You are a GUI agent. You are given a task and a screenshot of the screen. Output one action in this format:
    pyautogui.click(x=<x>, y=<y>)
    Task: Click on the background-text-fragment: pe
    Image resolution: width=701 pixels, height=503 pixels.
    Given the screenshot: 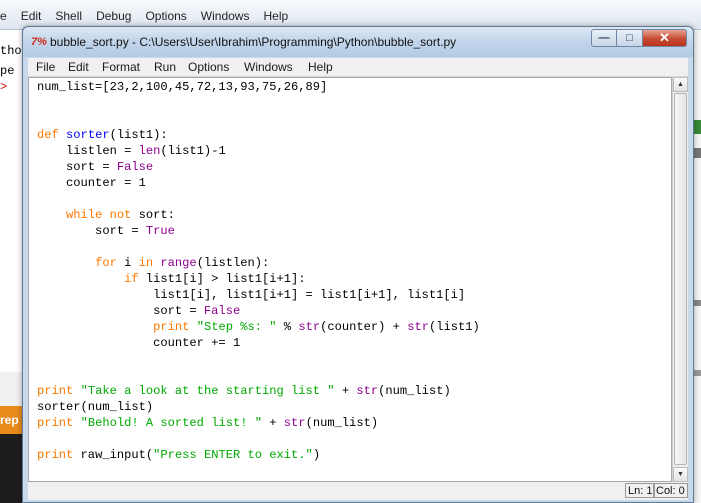 What is the action you would take?
    pyautogui.click(x=7, y=71)
    